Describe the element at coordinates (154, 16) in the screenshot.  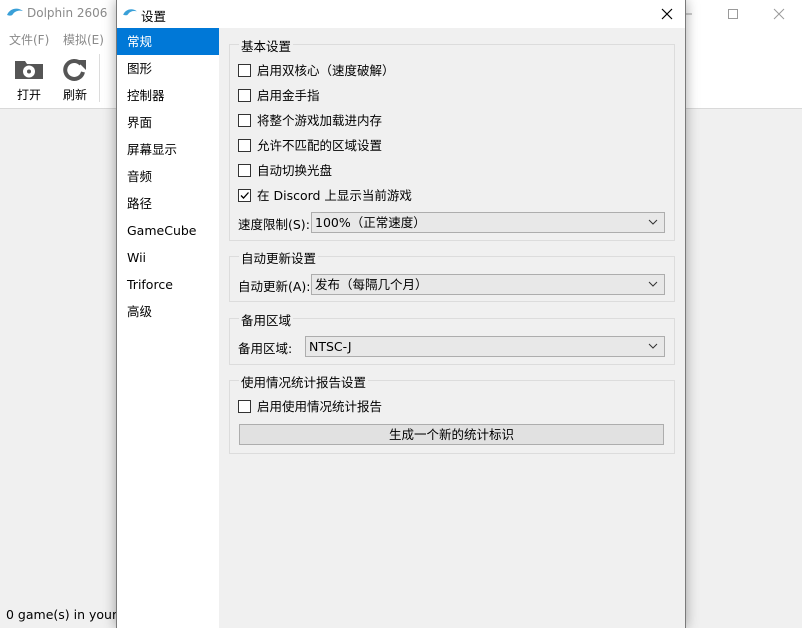
I see `dialog-title: 设置` at that location.